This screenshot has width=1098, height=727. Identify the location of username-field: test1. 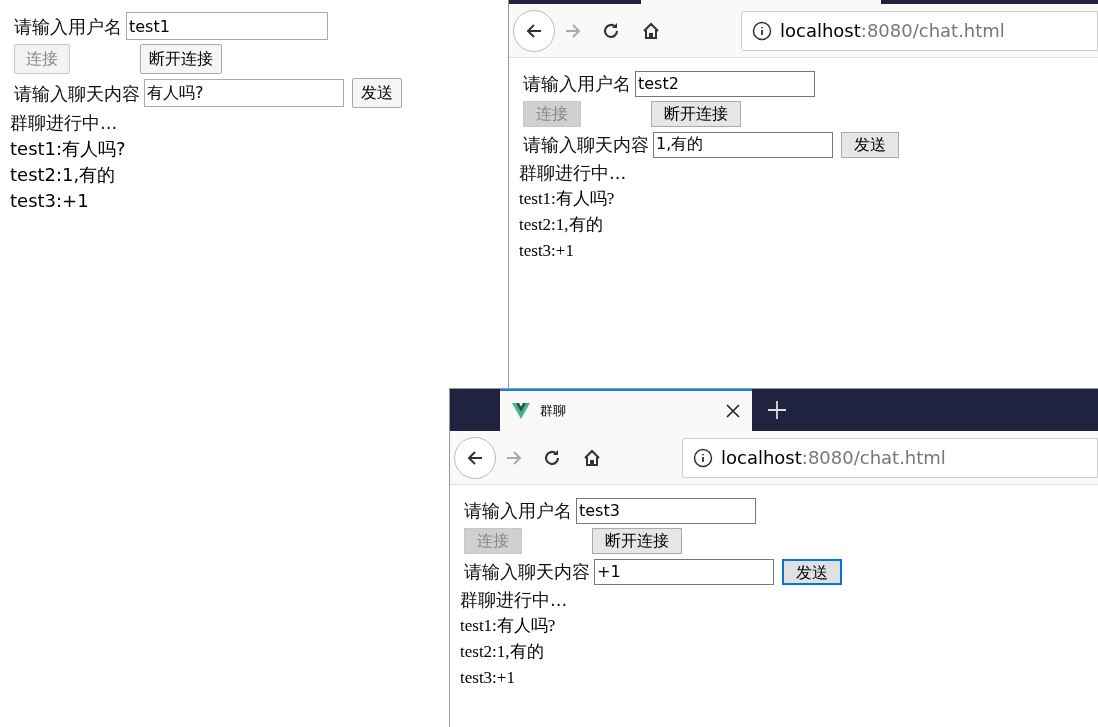
(227, 26).